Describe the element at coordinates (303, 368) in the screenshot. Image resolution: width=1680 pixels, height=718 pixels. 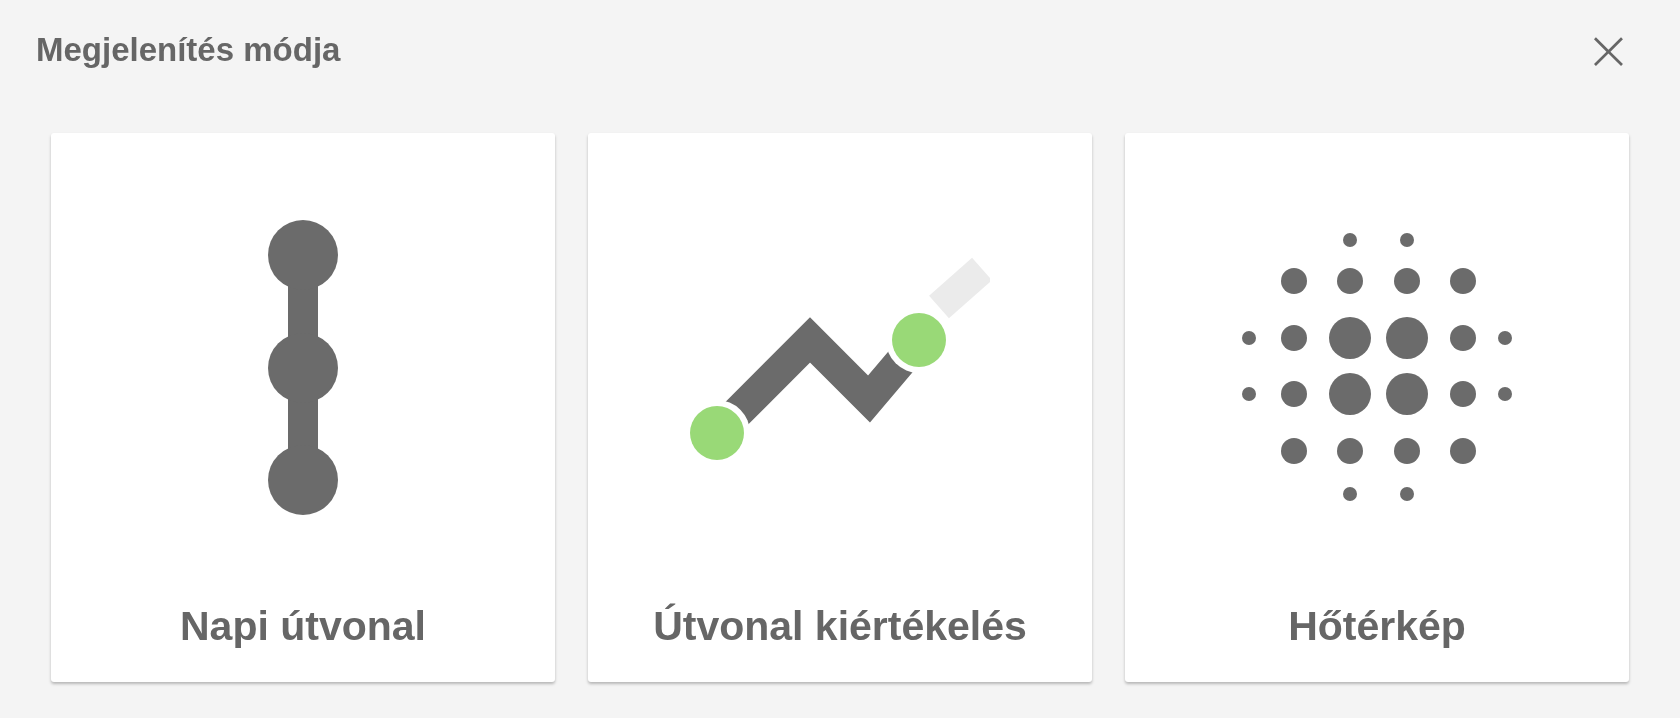
I see `route-icon` at that location.